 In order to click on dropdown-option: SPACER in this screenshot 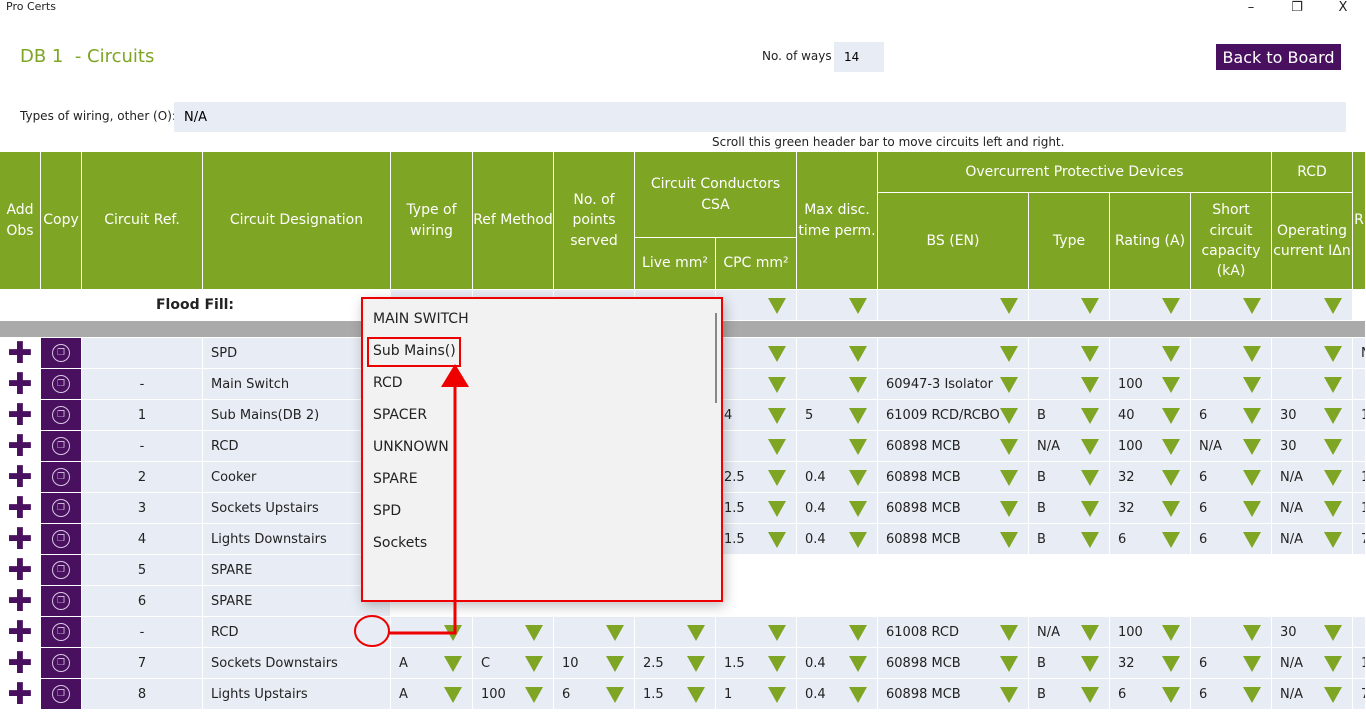, I will do `click(400, 415)`.